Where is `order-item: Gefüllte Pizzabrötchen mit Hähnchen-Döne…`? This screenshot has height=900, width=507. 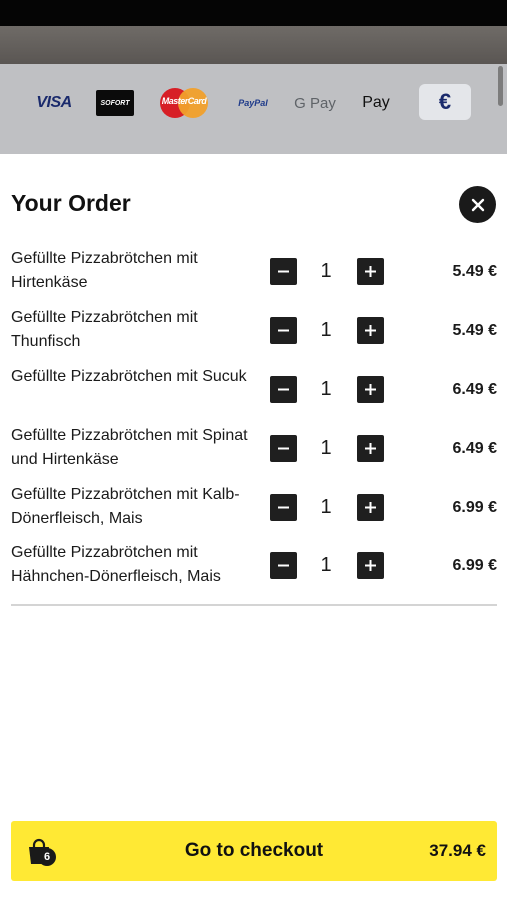
order-item: Gefüllte Pizzabrötchen mit Hähnchen-Döne… is located at coordinates (253, 567).